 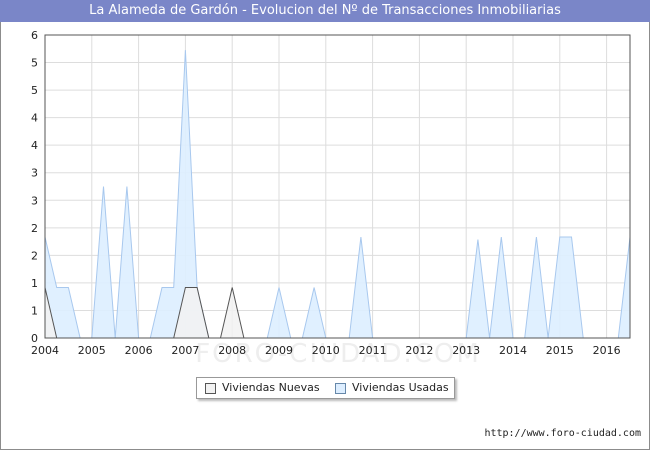 What do you see at coordinates (466, 350) in the screenshot?
I see `x-tick-label: 2013` at bounding box center [466, 350].